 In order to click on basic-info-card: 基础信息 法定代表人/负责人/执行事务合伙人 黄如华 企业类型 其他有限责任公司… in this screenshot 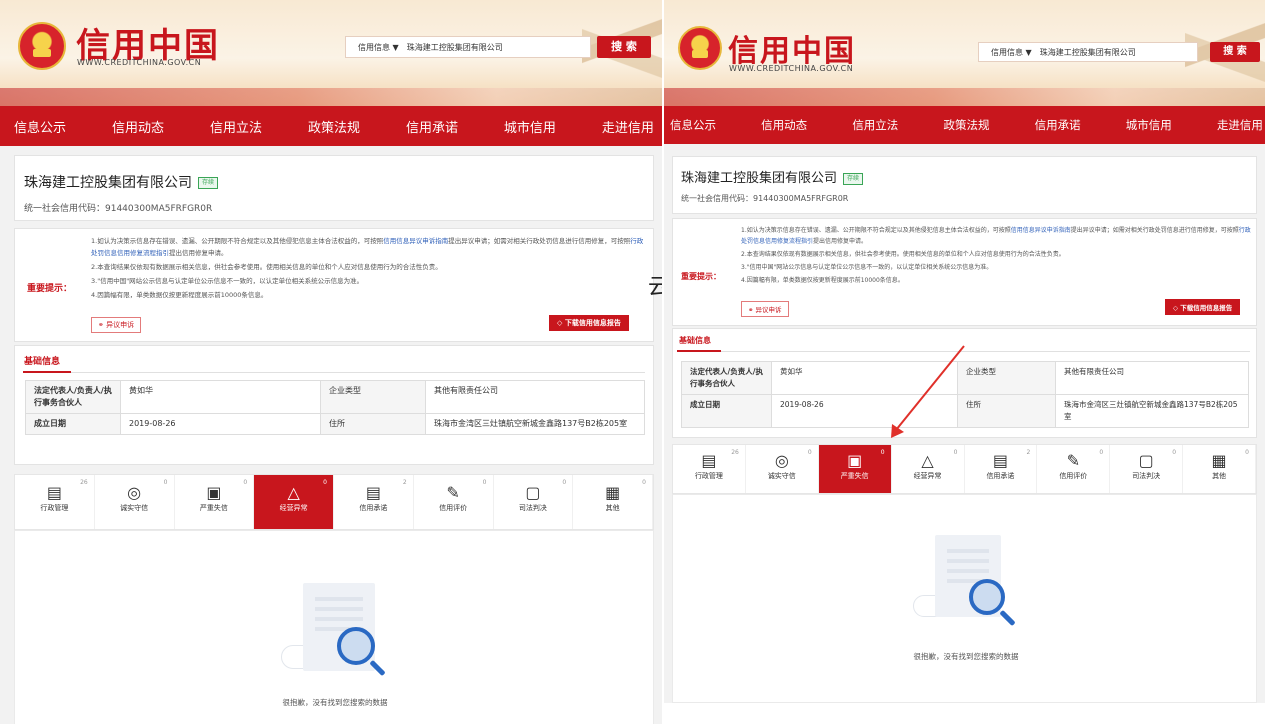, I will do `click(334, 405)`.